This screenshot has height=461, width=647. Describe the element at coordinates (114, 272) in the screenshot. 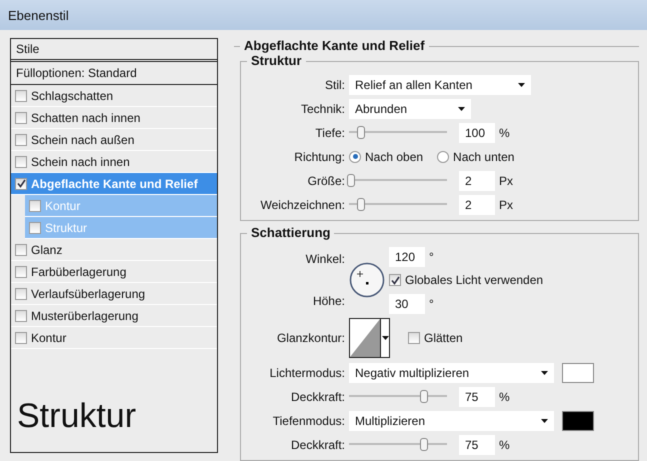

I see `style-item: Farbüberlagerung` at that location.